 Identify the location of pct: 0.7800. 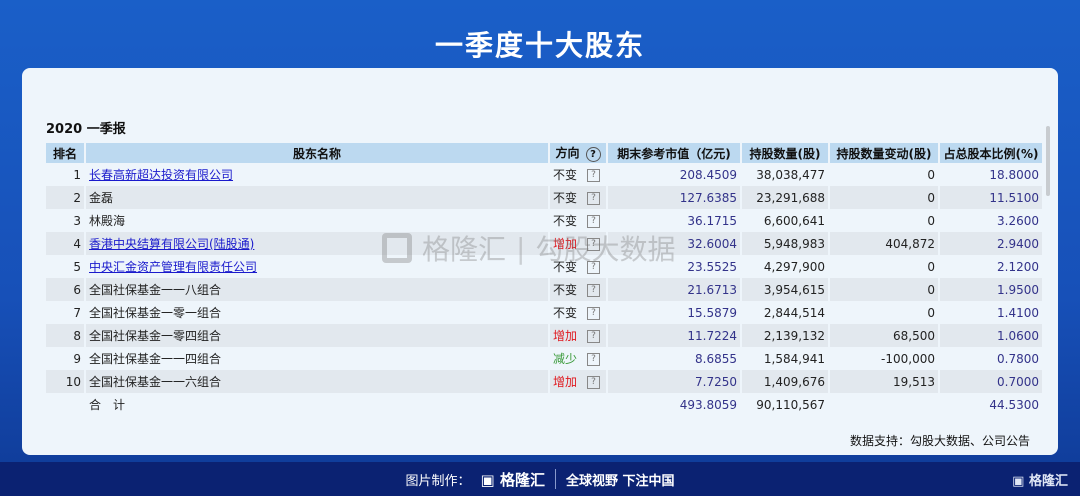
(1018, 358).